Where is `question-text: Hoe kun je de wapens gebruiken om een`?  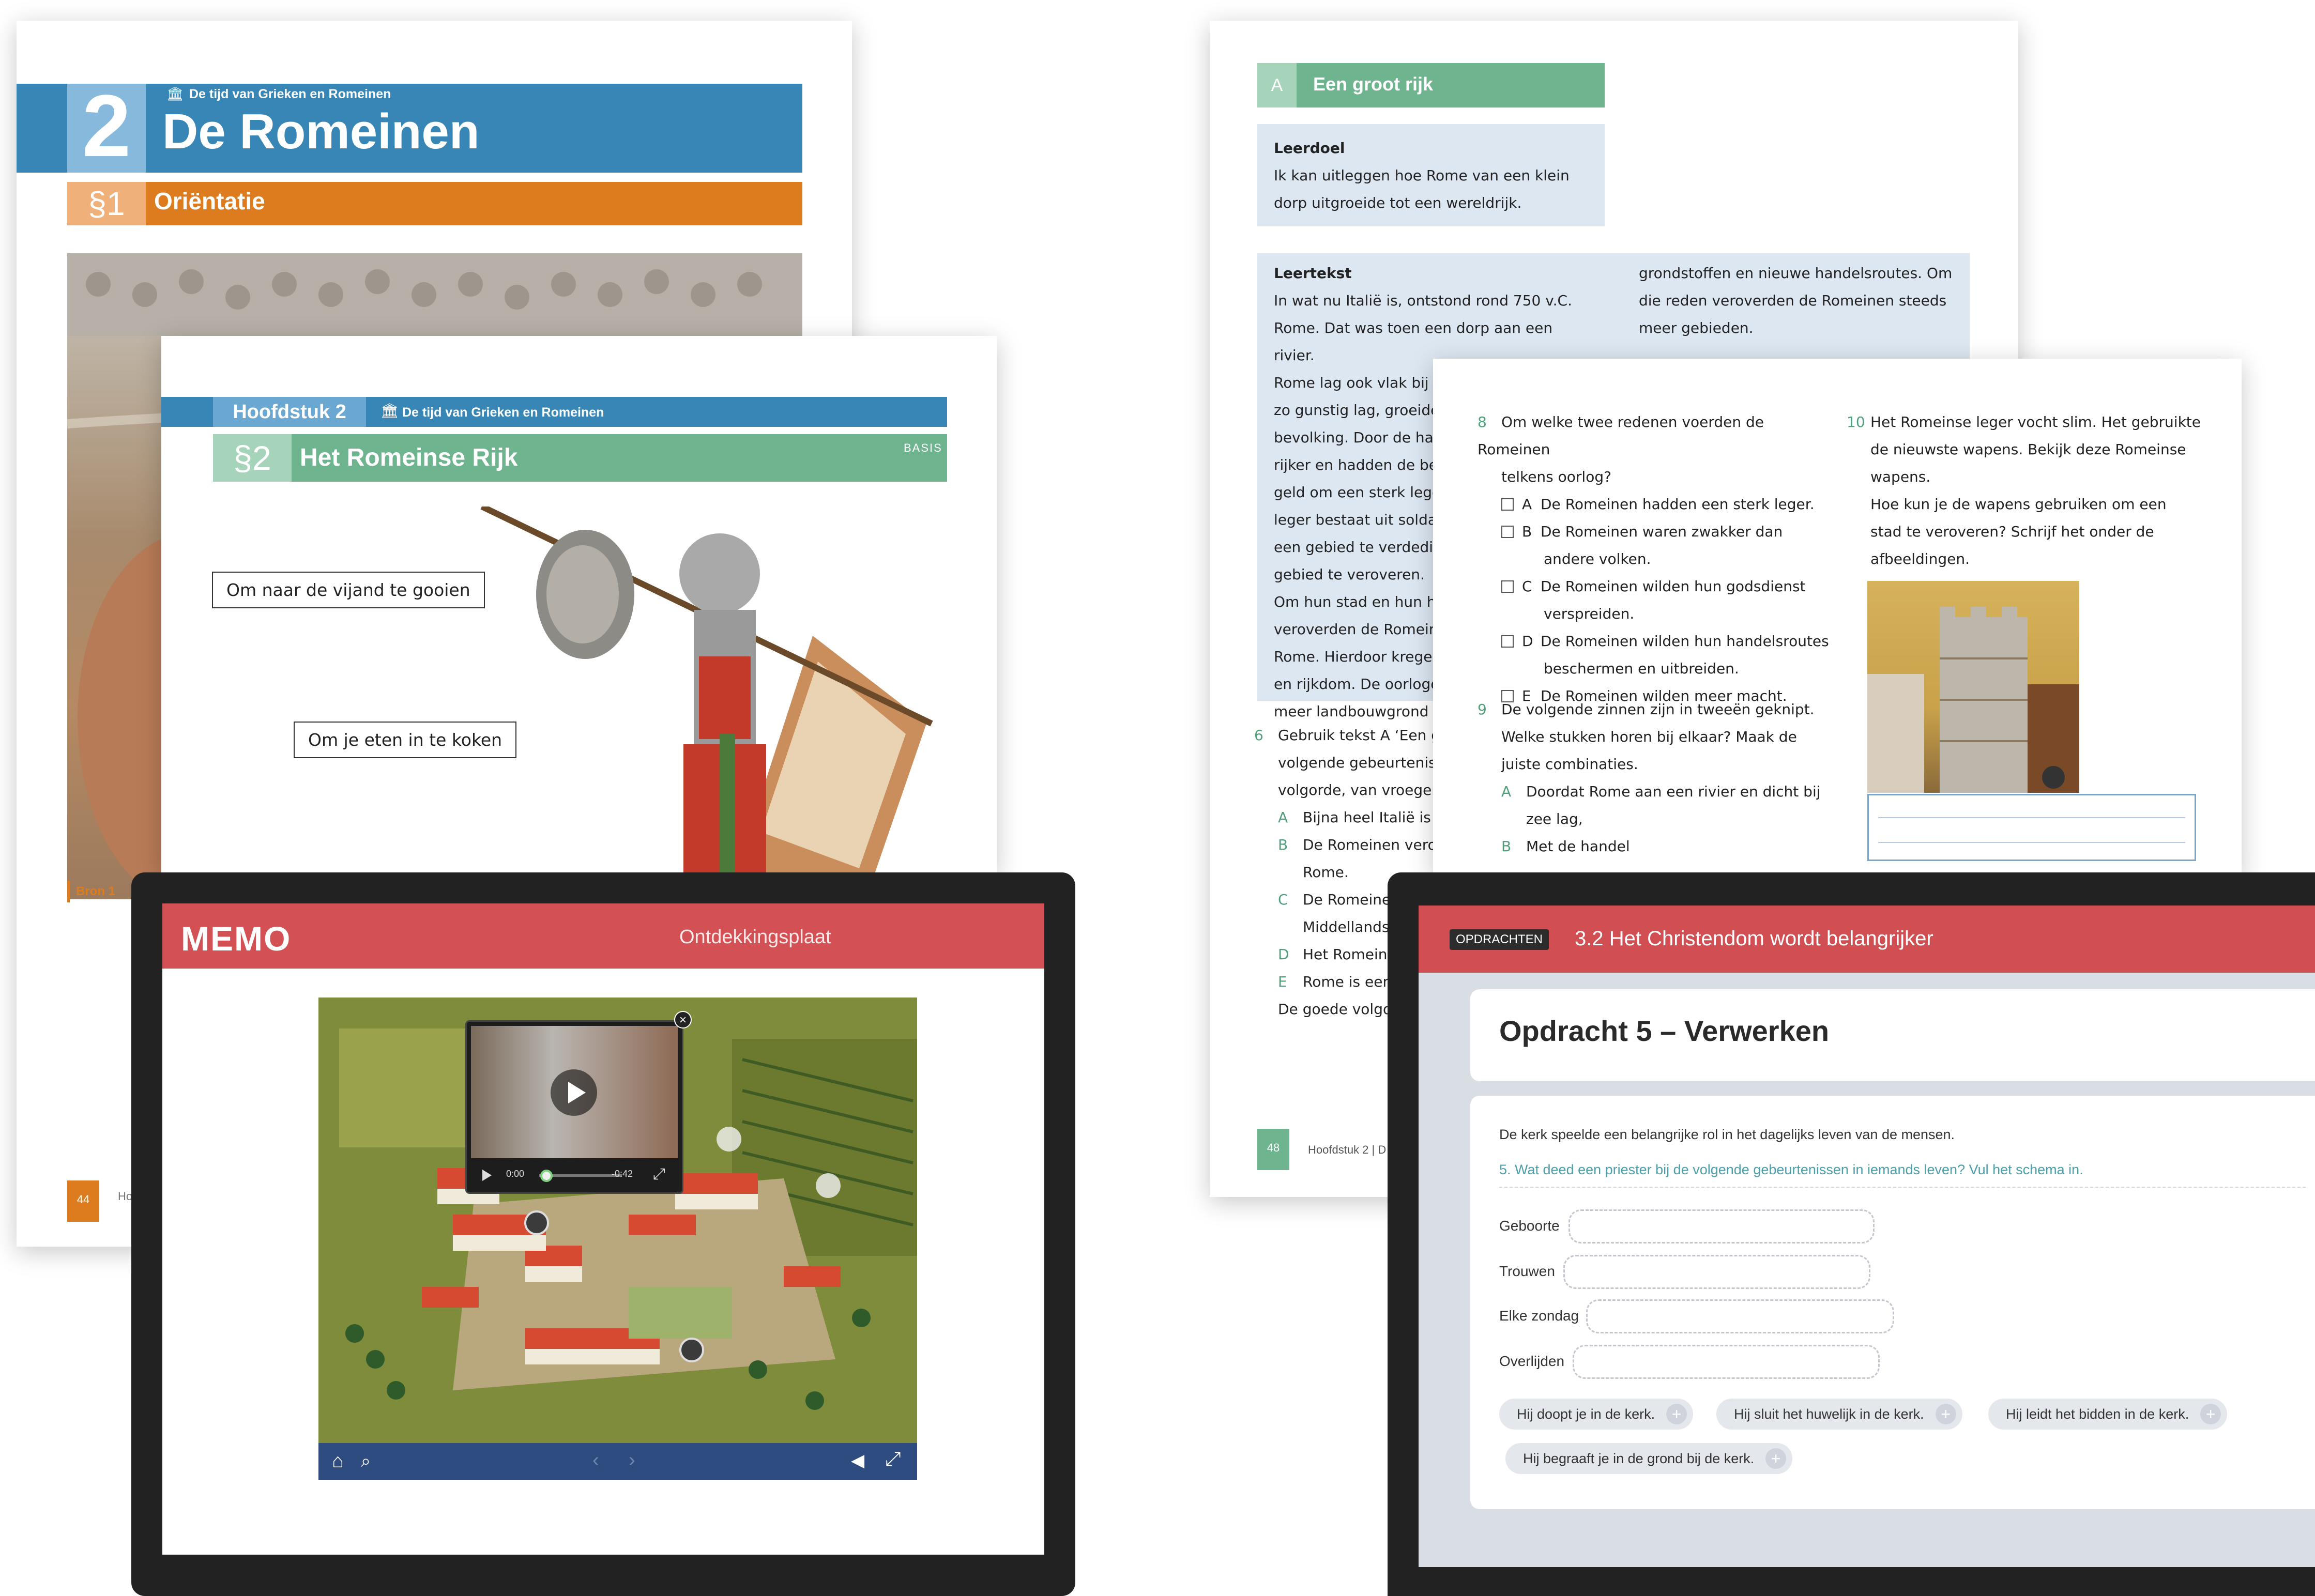
question-text: Hoe kun je de wapens gebruiken om een is located at coordinates (2018, 504).